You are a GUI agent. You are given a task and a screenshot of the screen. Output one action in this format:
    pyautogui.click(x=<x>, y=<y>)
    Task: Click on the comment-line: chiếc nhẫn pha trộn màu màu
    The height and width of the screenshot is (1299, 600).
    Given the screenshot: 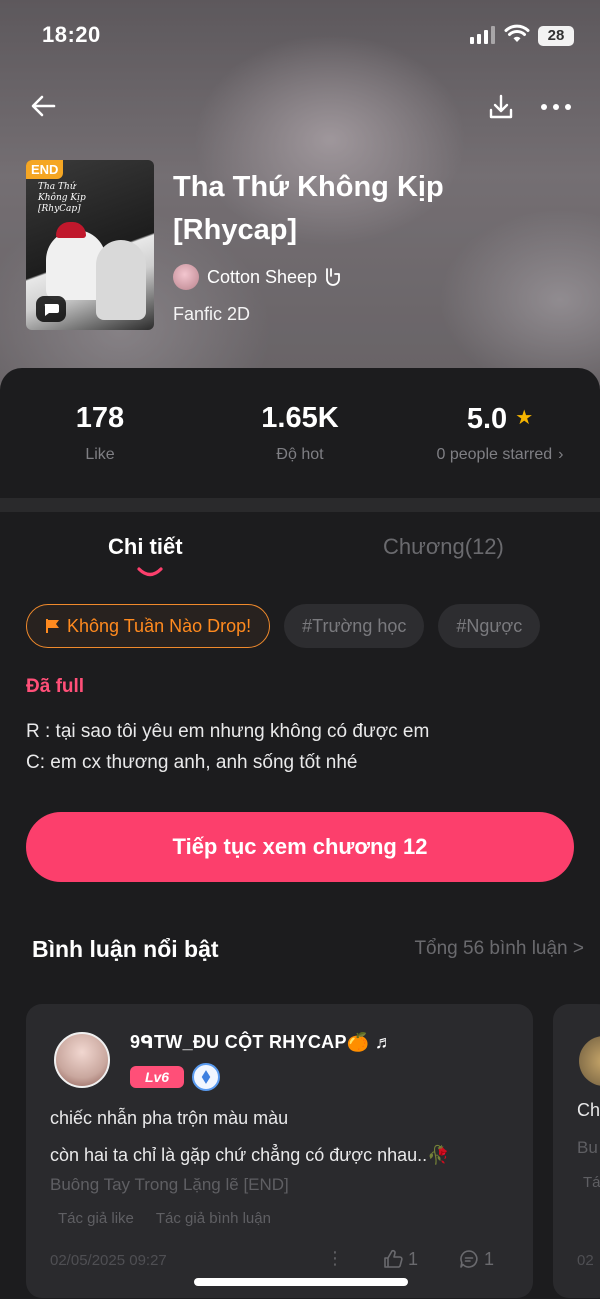 What is the action you would take?
    pyautogui.click(x=169, y=1118)
    